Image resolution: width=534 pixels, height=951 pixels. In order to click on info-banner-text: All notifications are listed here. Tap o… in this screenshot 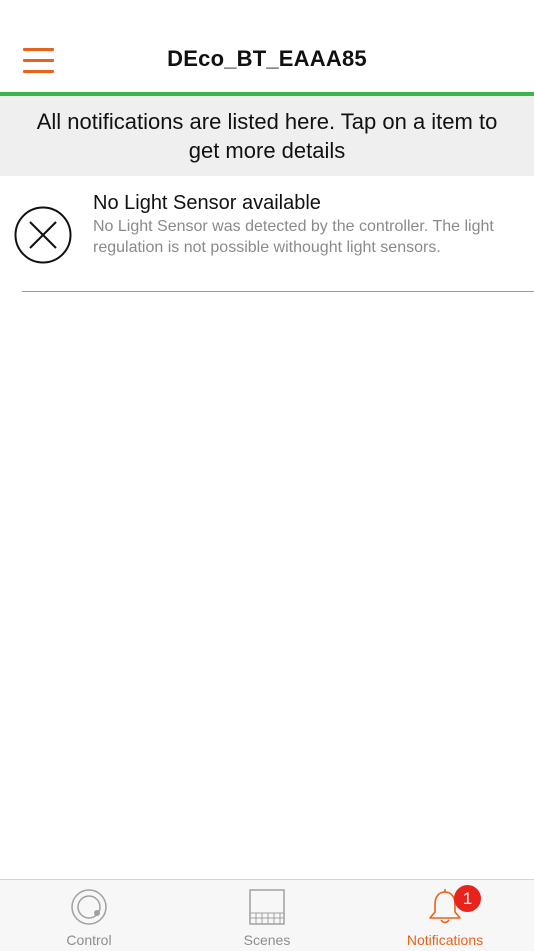, I will do `click(267, 136)`.